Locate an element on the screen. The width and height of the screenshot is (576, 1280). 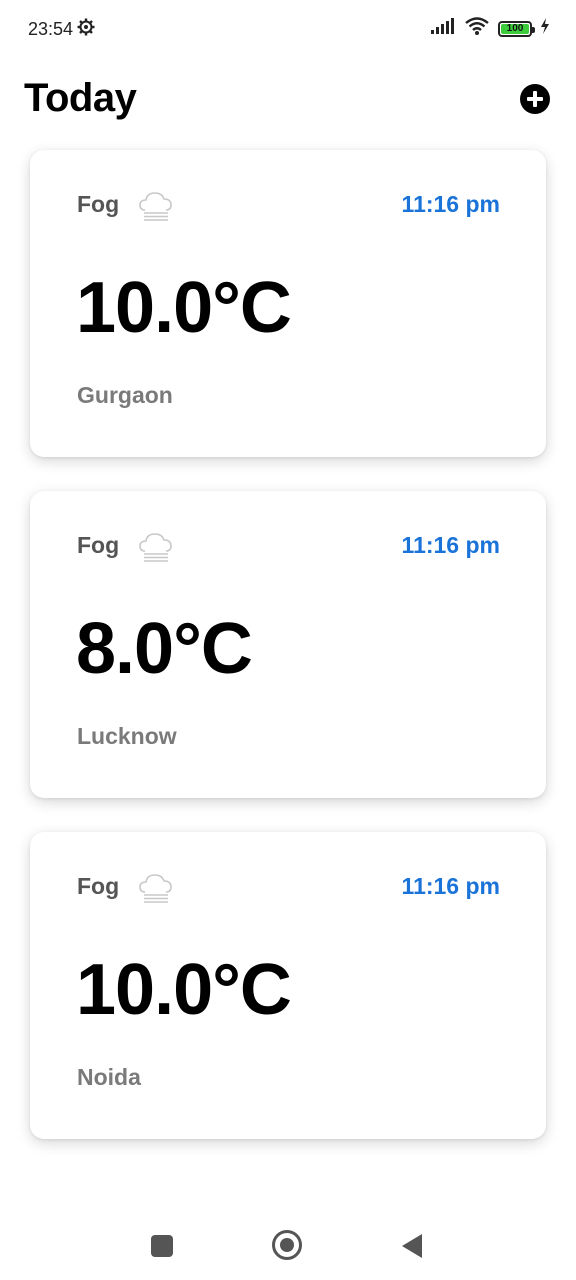
status-time: 23:54 is located at coordinates (51, 29).